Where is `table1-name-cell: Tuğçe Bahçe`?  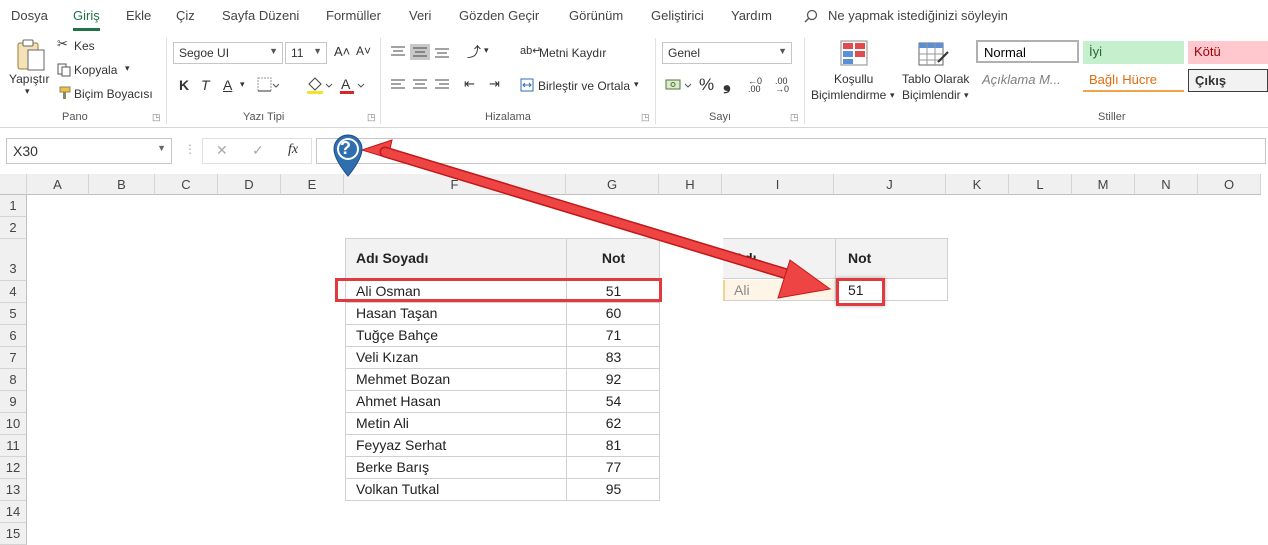 table1-name-cell: Tuğçe Bahçe is located at coordinates (391, 335).